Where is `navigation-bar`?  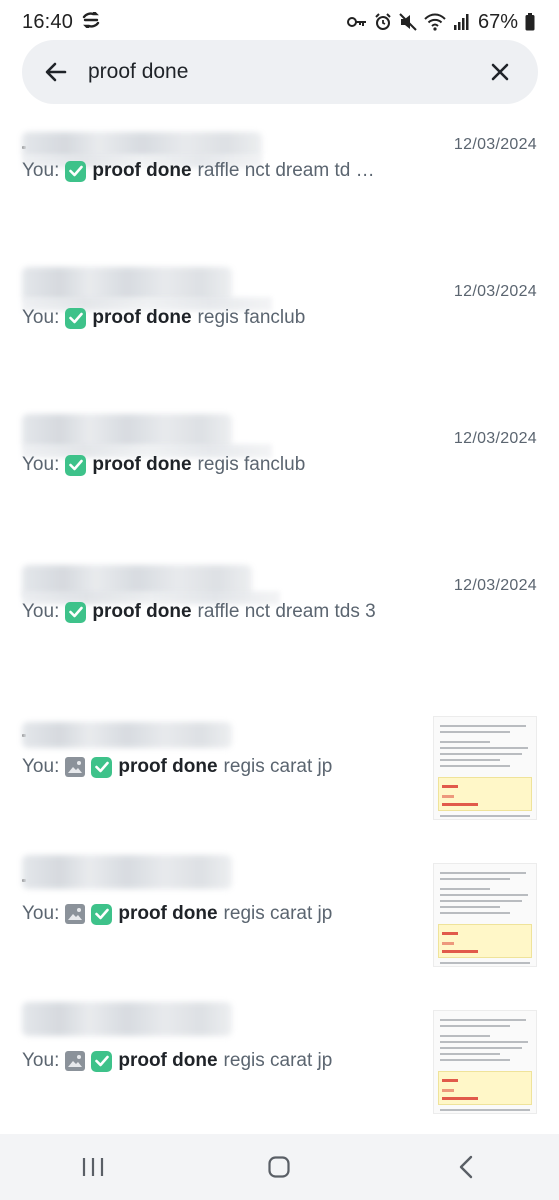
navigation-bar is located at coordinates (279, 1167).